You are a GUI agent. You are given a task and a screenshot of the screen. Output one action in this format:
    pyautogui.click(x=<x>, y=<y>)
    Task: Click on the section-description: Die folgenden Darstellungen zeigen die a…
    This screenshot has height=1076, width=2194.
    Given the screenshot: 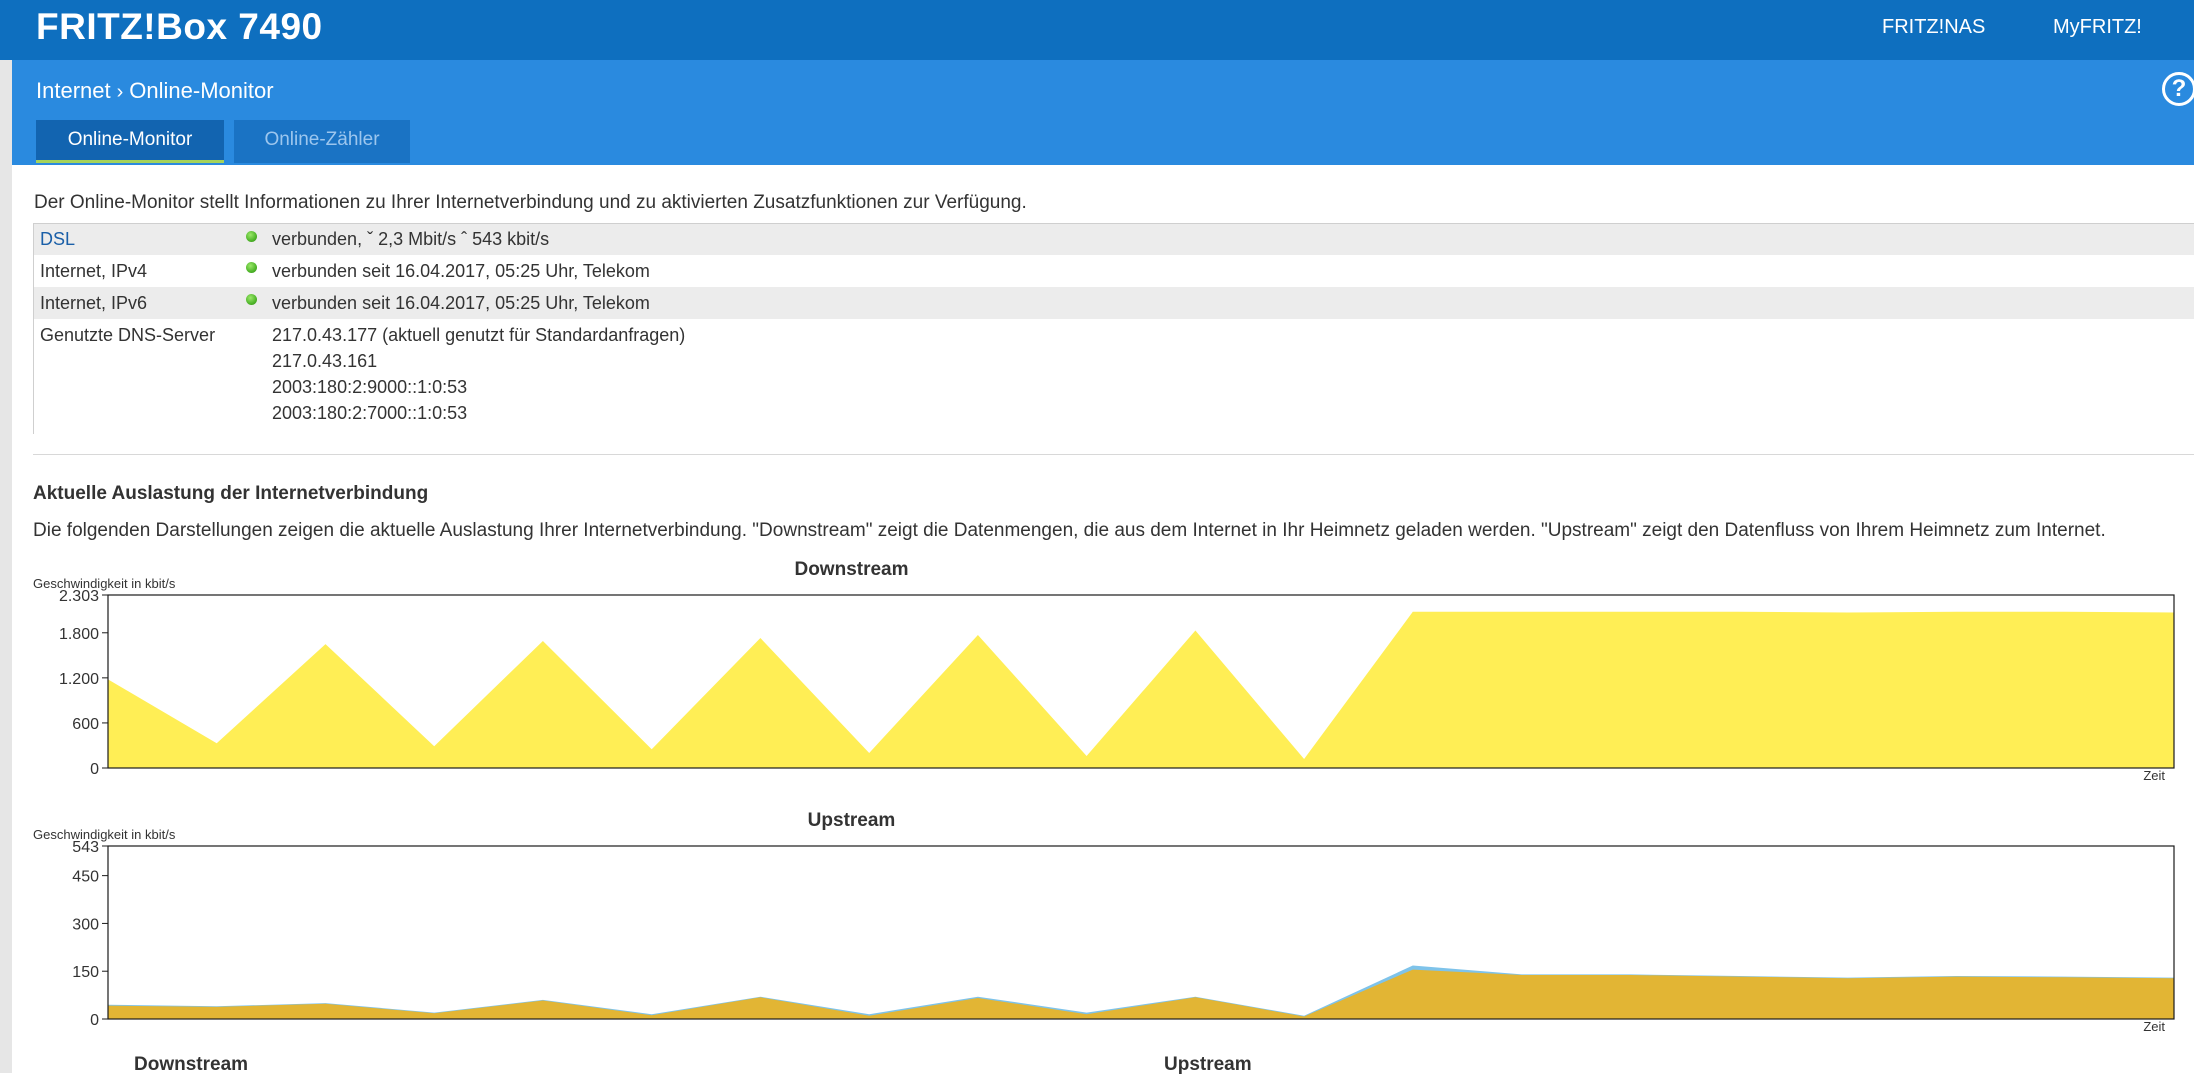 What is the action you would take?
    pyautogui.click(x=1069, y=530)
    